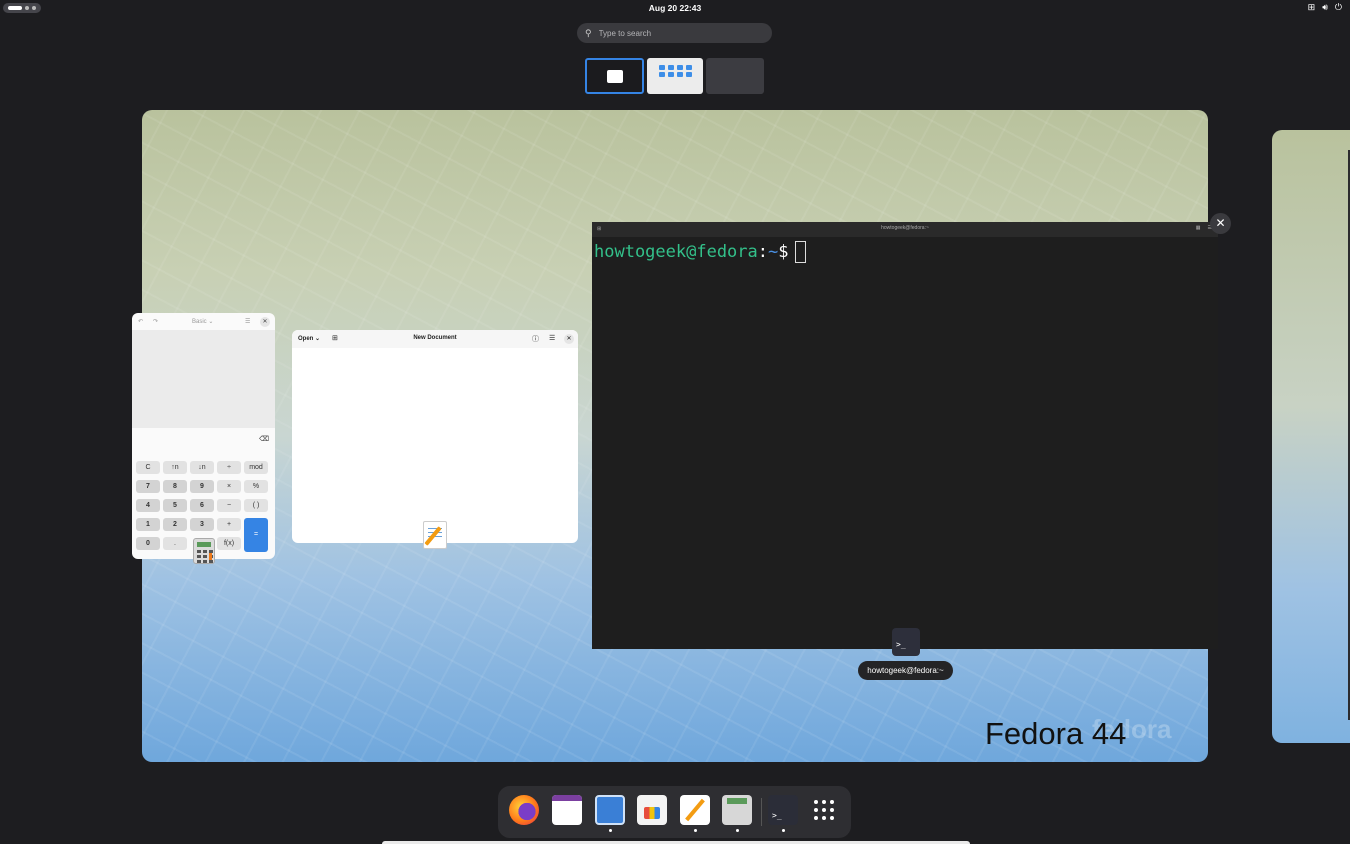 Image resolution: width=1350 pixels, height=844 pixels. What do you see at coordinates (175, 524) in the screenshot?
I see `calc-key: 2` at bounding box center [175, 524].